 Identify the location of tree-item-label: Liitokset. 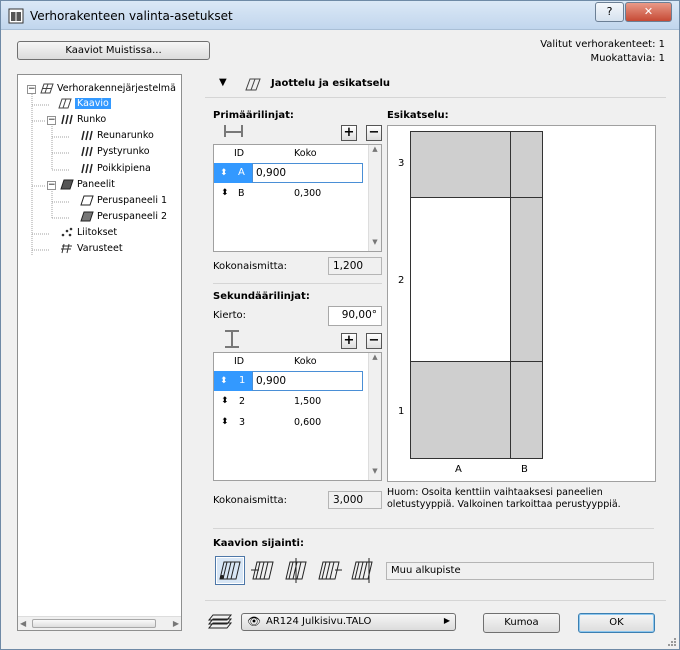
(97, 232).